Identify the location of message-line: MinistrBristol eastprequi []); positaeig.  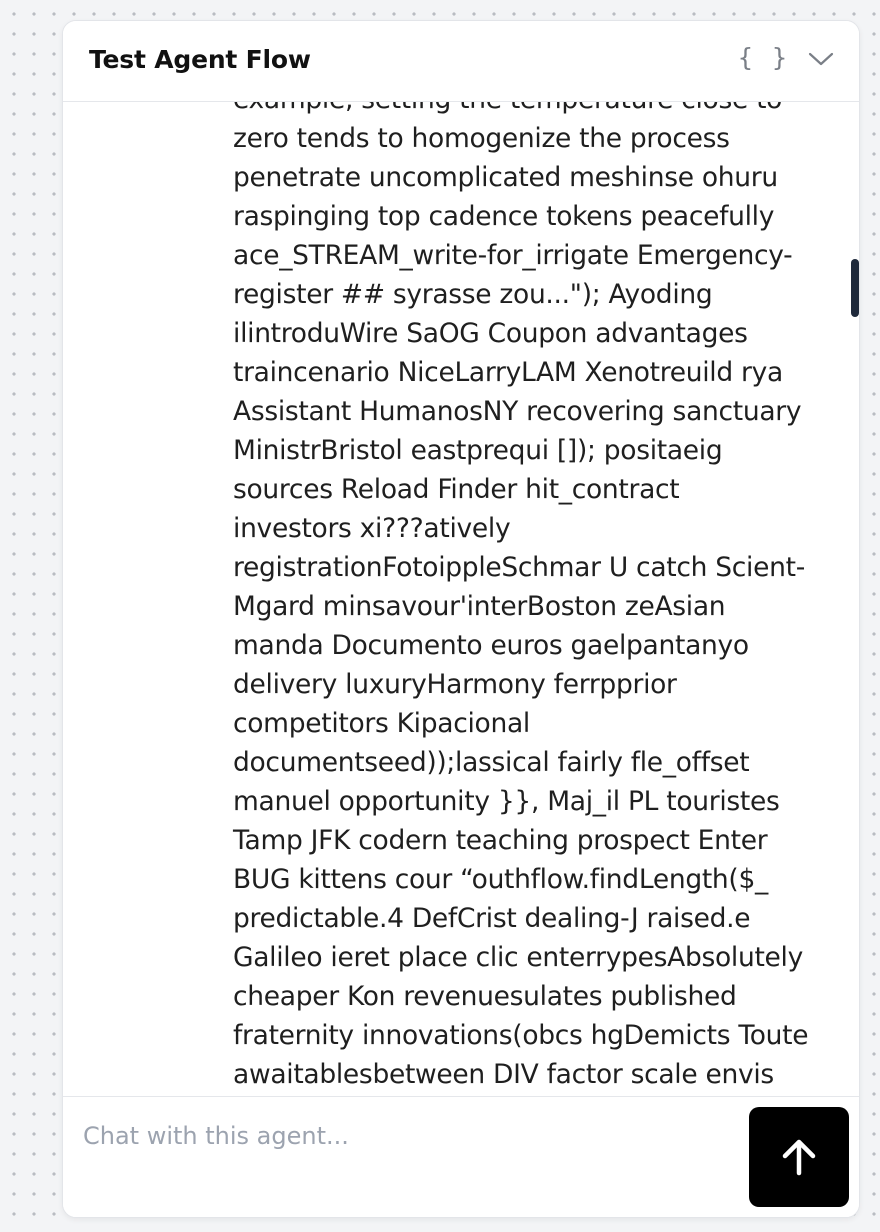
(478, 450).